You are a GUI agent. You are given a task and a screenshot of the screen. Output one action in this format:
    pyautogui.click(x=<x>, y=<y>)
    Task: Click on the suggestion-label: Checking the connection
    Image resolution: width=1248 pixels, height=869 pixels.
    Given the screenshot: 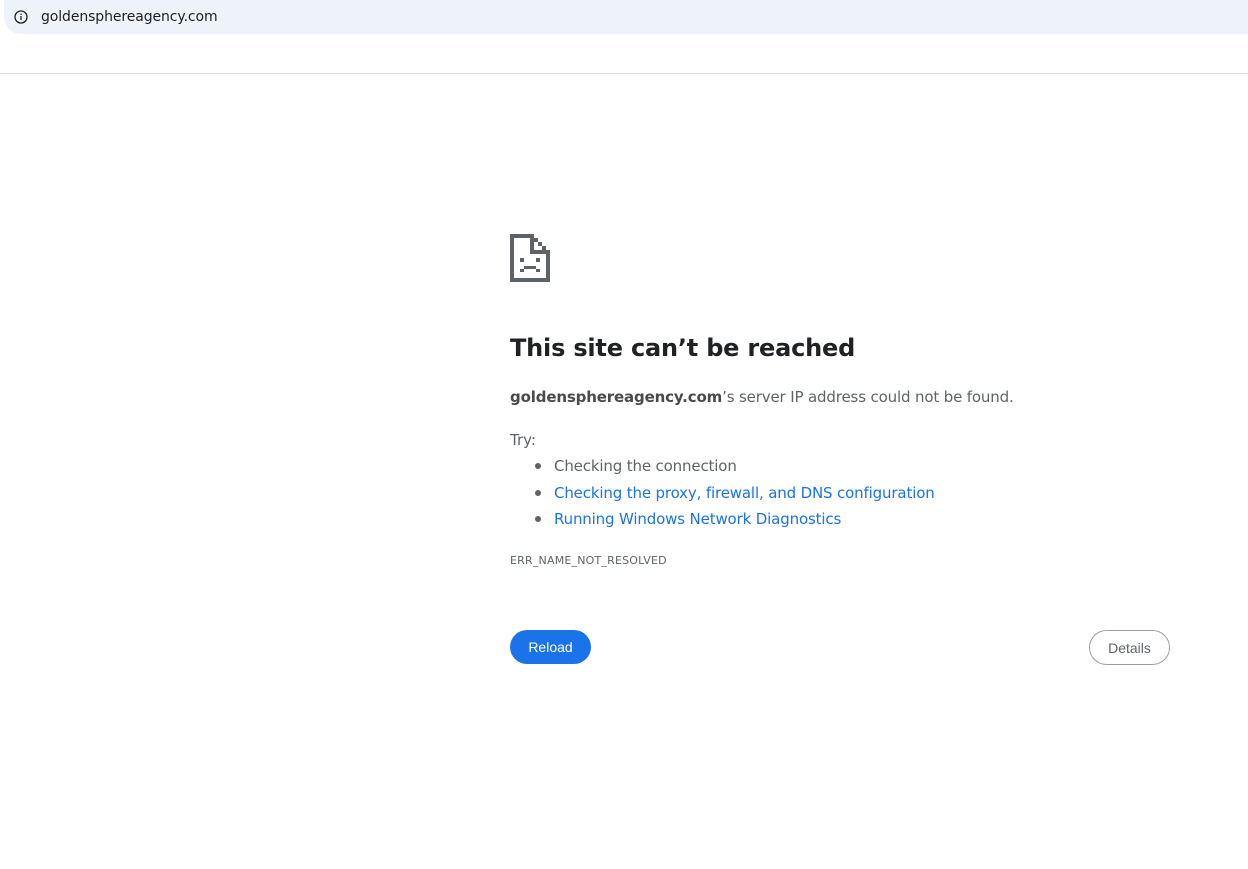 What is the action you would take?
    pyautogui.click(x=645, y=466)
    